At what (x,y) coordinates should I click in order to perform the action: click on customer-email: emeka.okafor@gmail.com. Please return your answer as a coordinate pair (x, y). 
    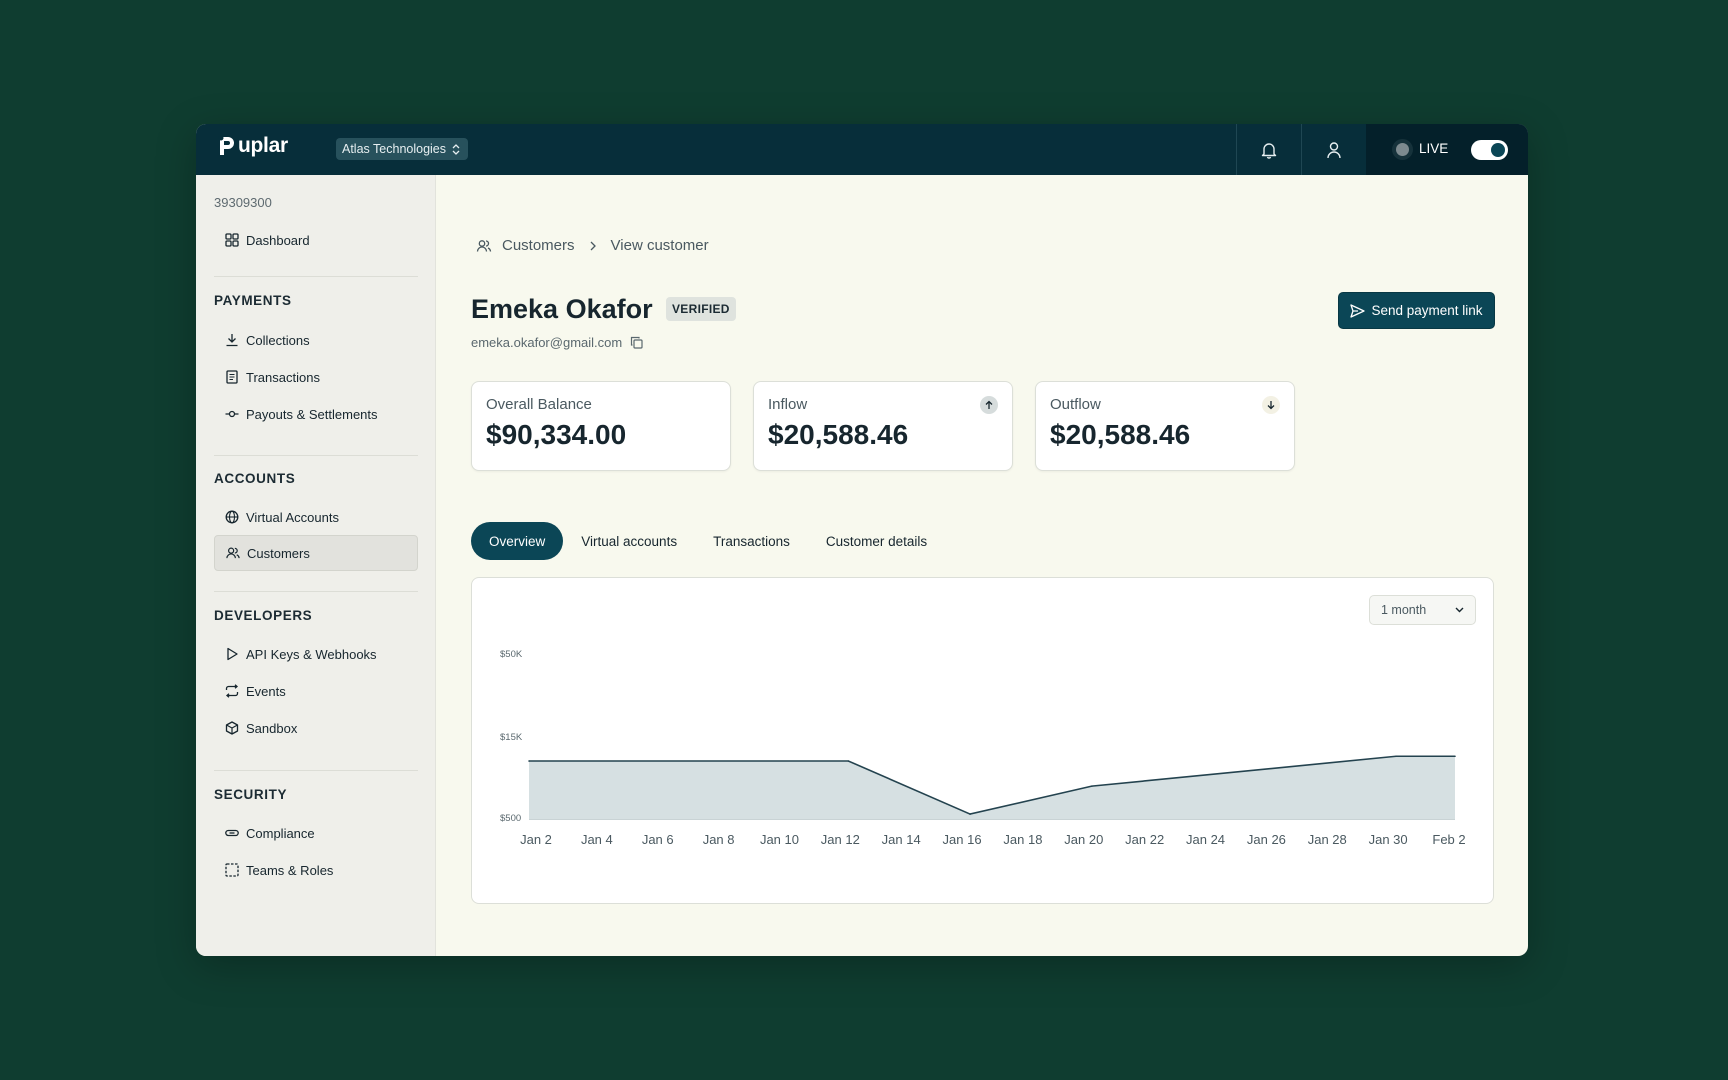
    Looking at the image, I should click on (547, 342).